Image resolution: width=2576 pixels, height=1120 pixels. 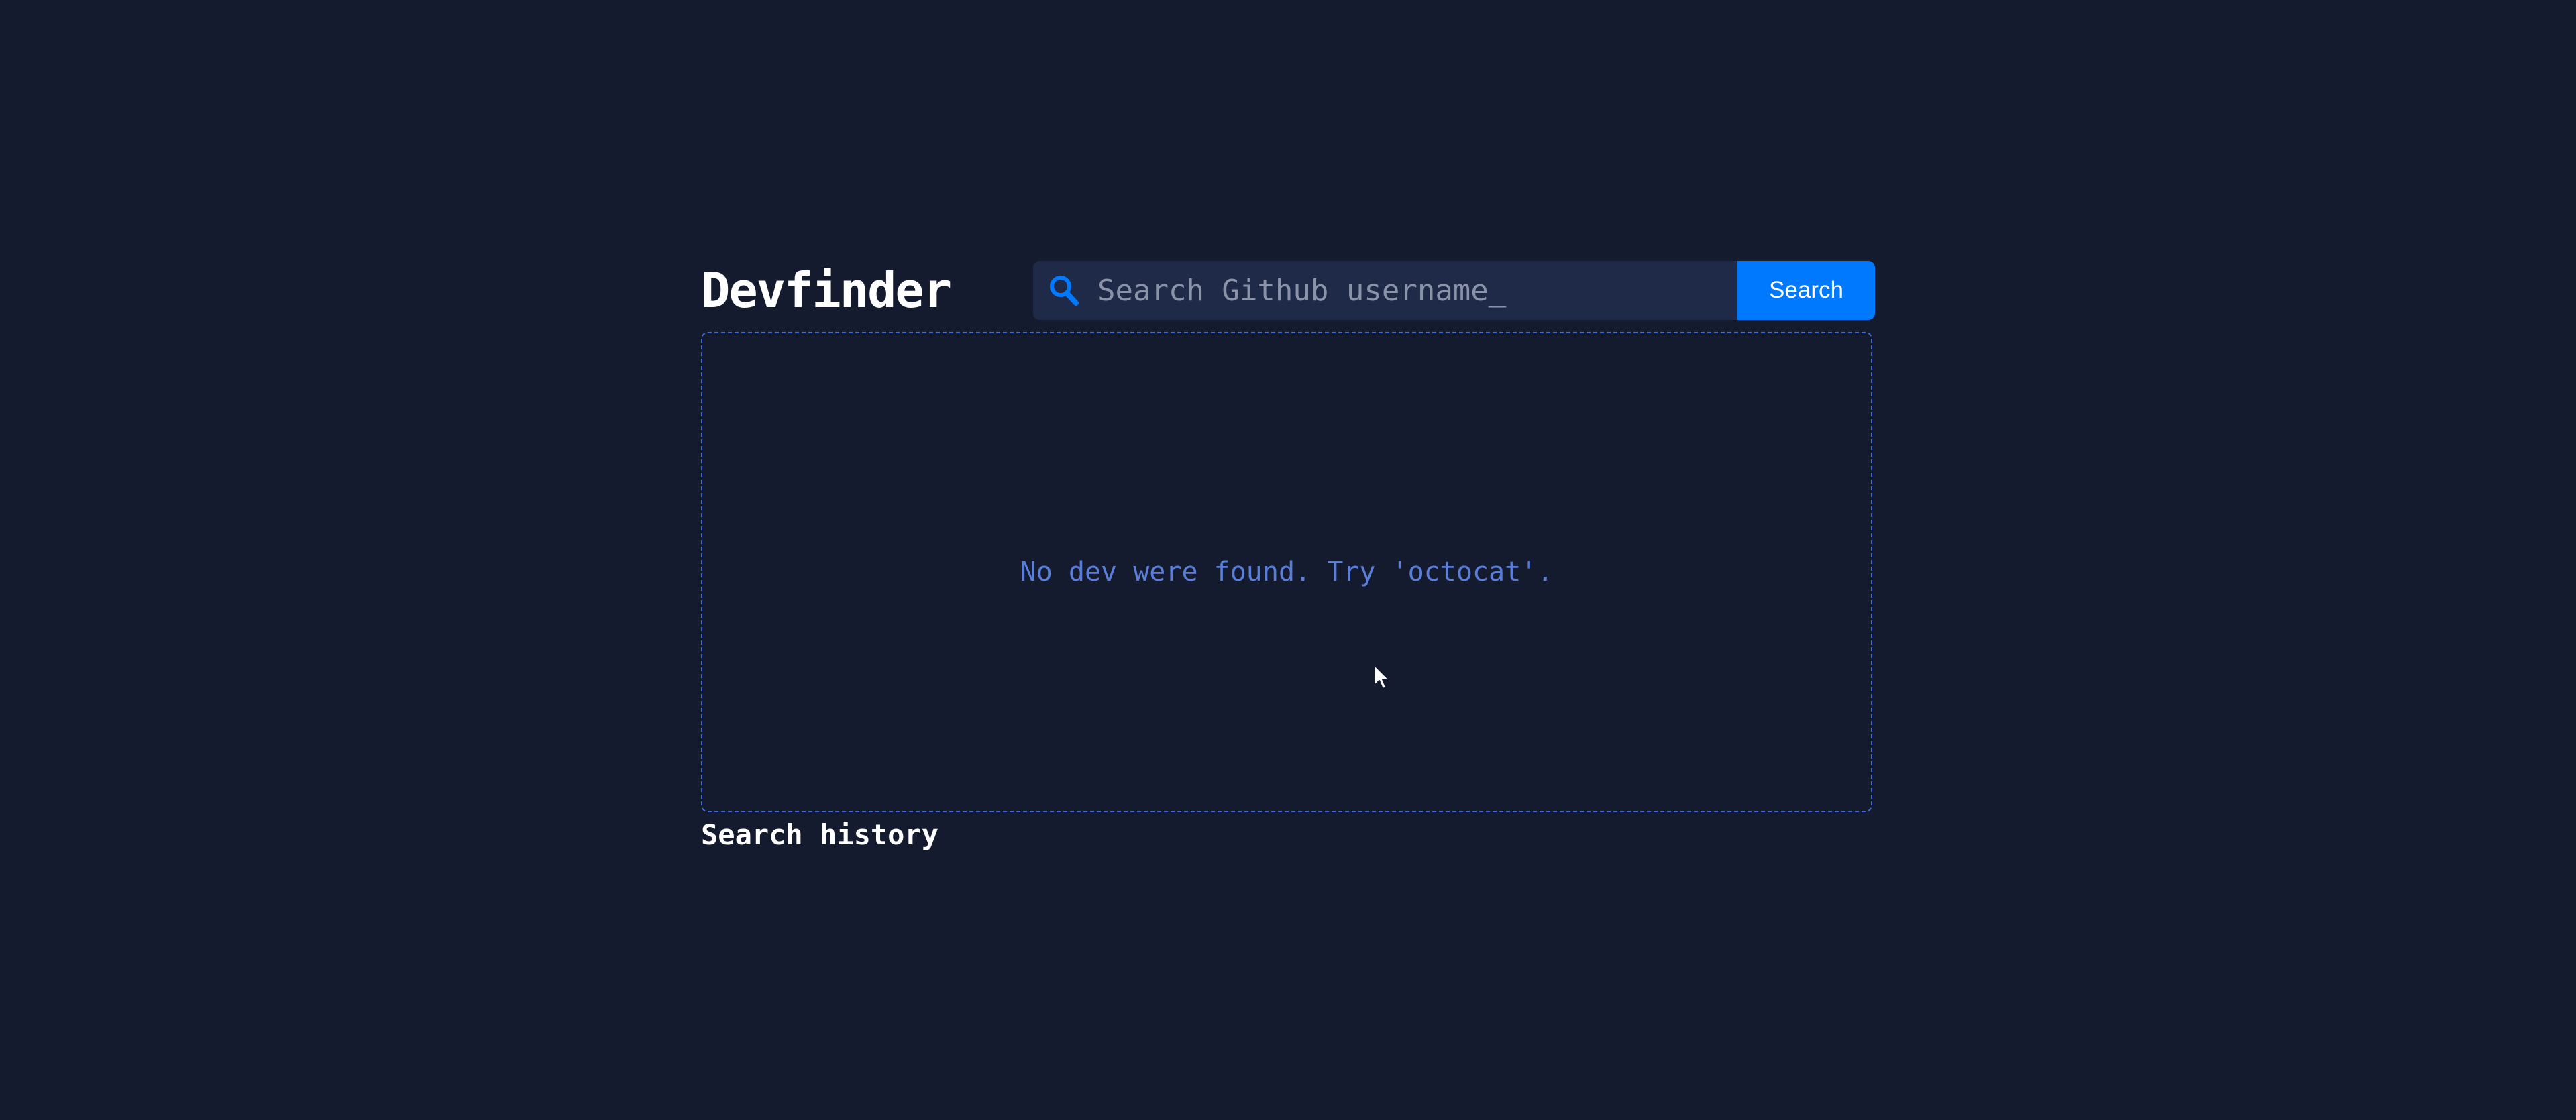 I want to click on search-button: Search, so click(x=1806, y=290).